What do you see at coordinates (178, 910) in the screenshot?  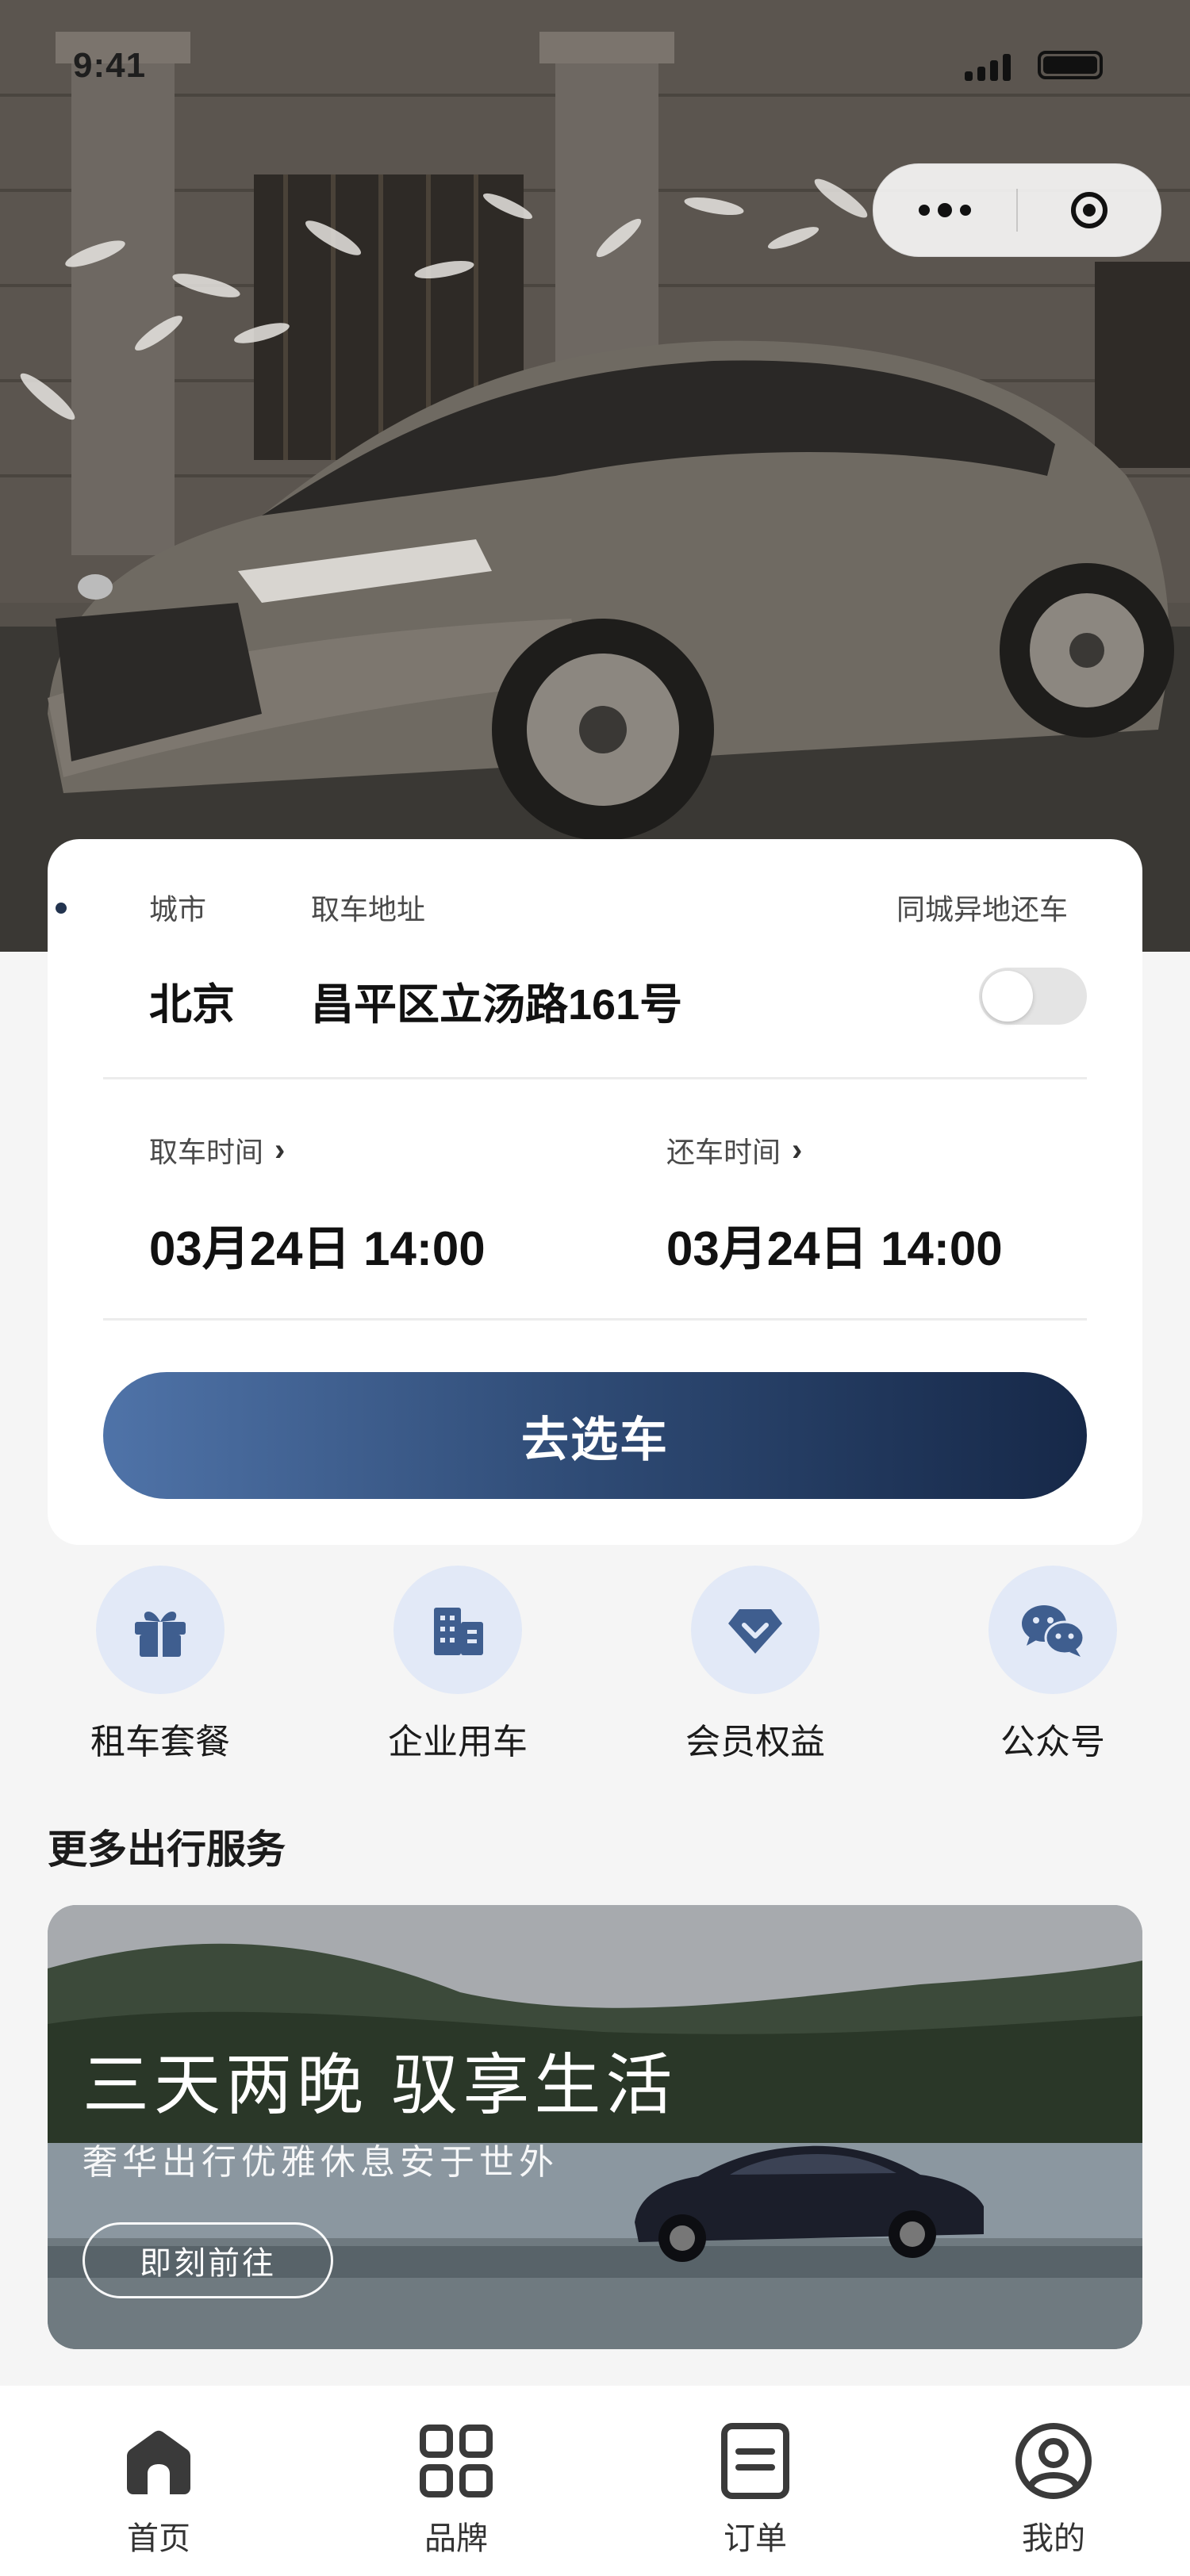 I see `city-label: 城市` at bounding box center [178, 910].